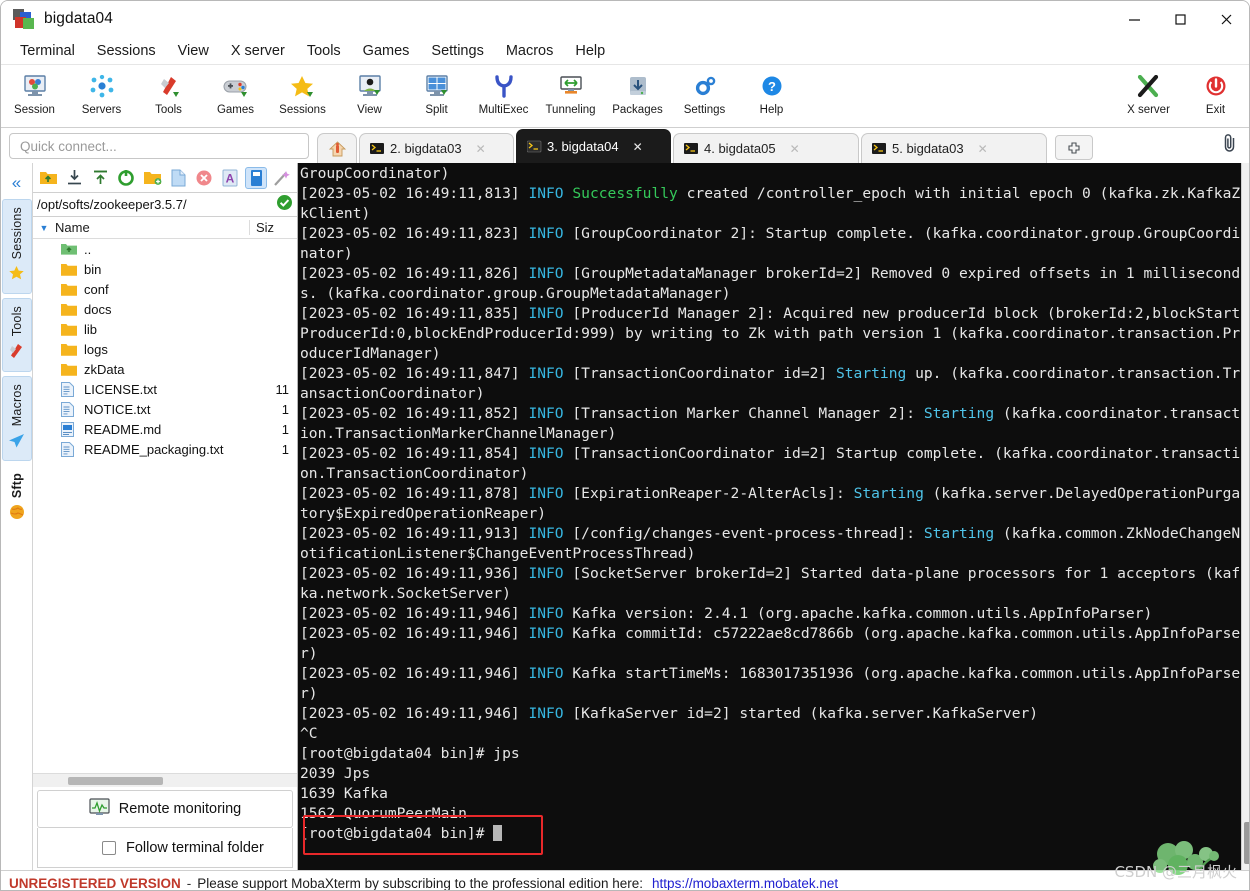  Describe the element at coordinates (637, 92) in the screenshot. I see `ribbon-packages-button: Packages` at that location.